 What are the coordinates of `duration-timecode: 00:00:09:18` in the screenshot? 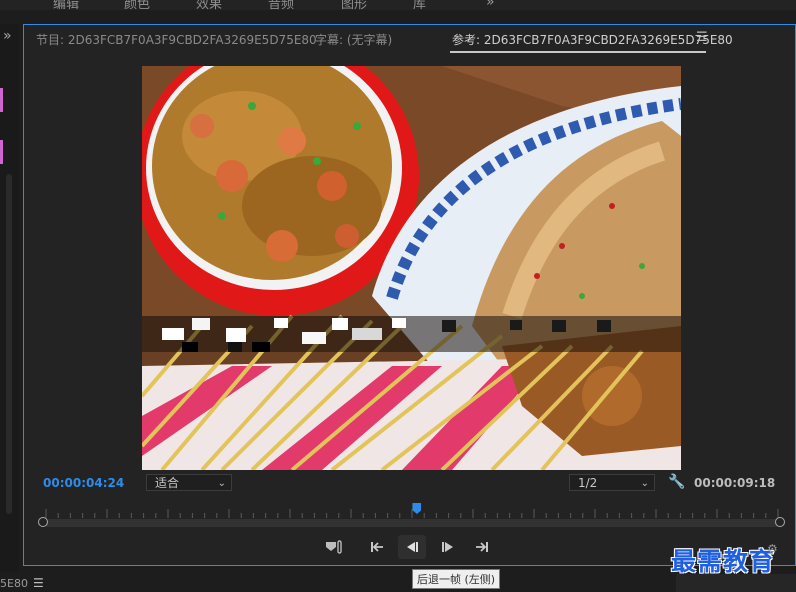 It's located at (735, 483).